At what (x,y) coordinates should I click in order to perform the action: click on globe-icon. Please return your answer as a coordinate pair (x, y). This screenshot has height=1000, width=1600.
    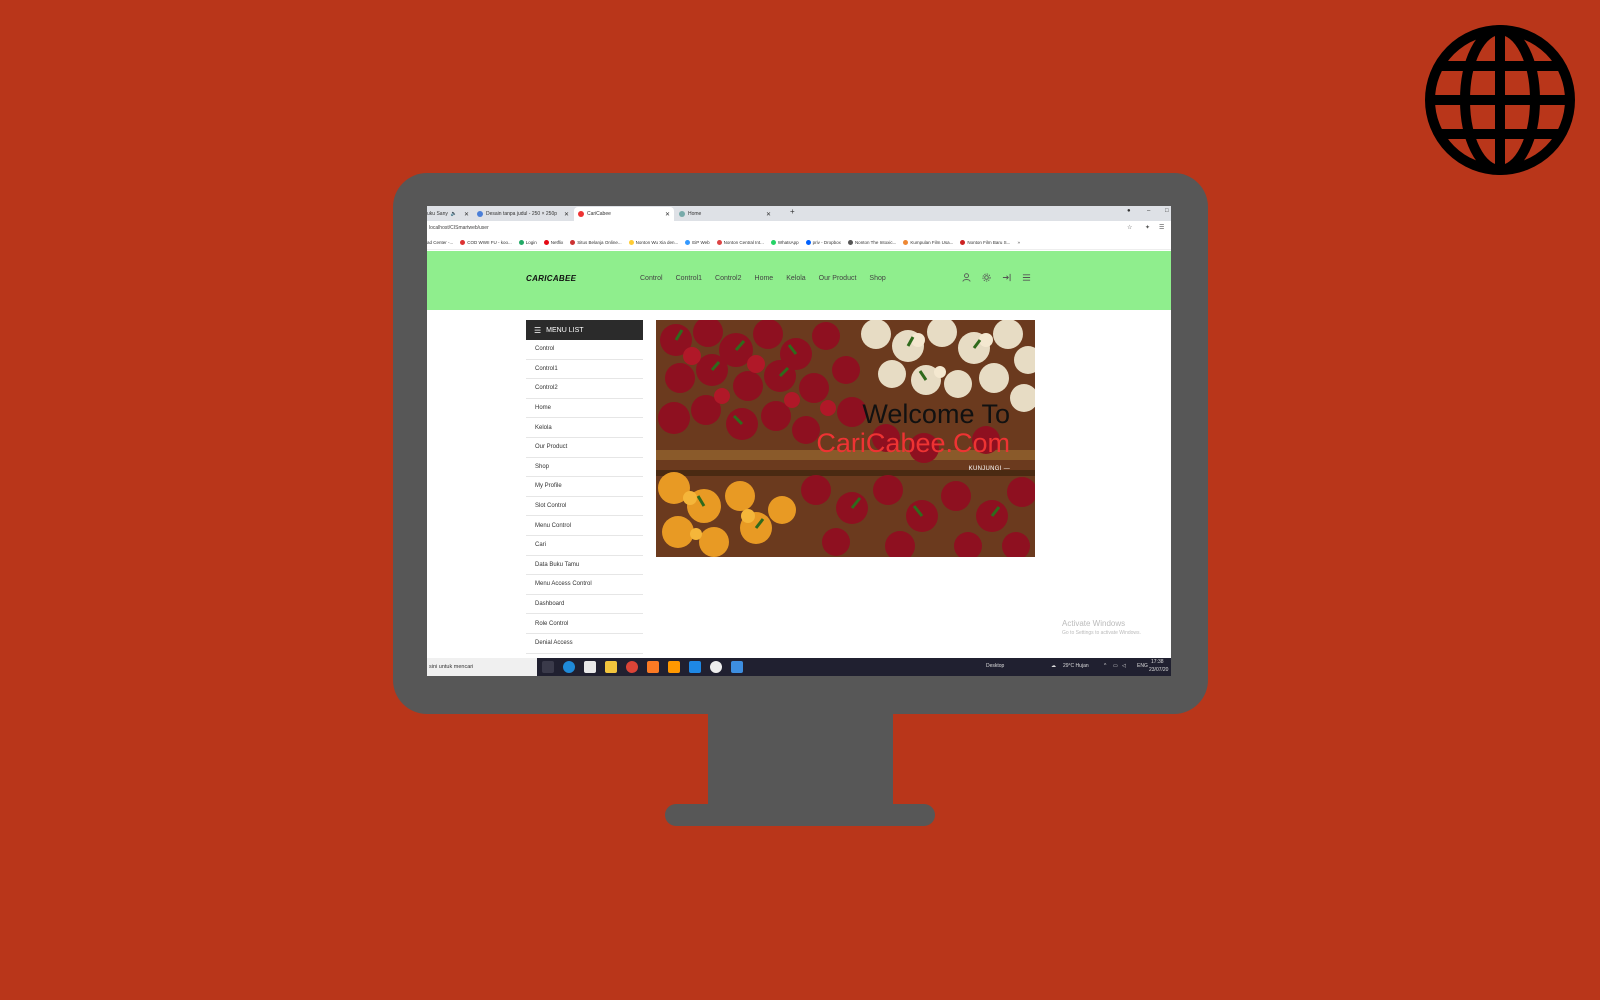
    Looking at the image, I should click on (1500, 100).